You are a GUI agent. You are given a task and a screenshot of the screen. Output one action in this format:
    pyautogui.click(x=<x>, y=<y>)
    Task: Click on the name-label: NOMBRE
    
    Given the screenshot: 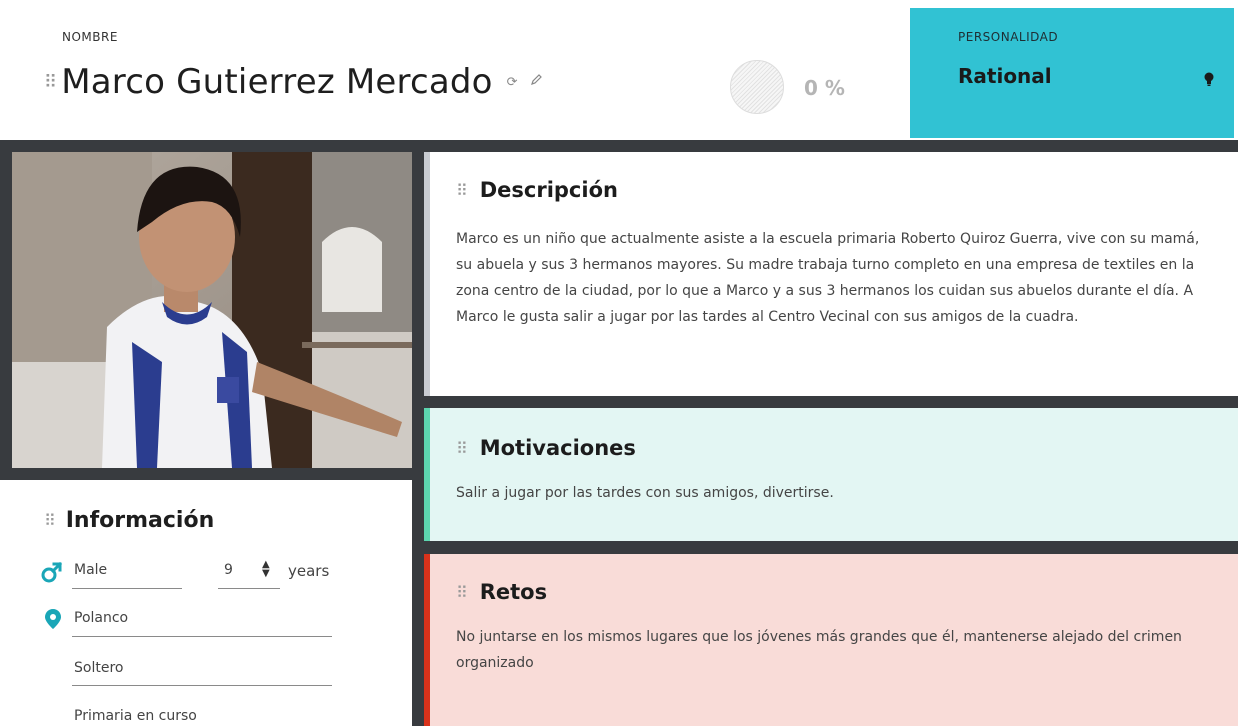 What is the action you would take?
    pyautogui.click(x=90, y=37)
    